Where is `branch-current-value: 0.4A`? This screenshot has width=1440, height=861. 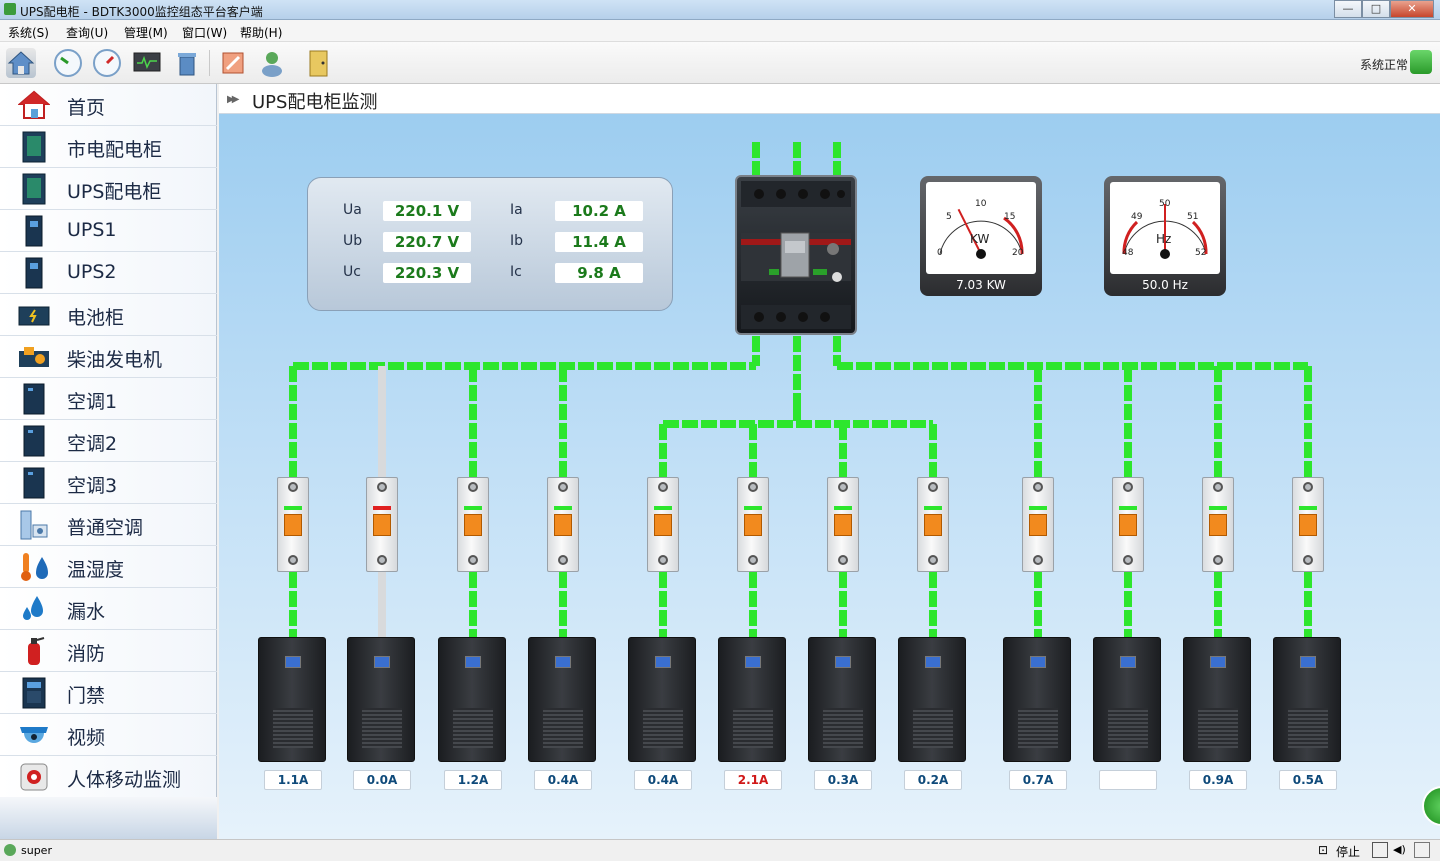
branch-current-value: 0.4A is located at coordinates (663, 780).